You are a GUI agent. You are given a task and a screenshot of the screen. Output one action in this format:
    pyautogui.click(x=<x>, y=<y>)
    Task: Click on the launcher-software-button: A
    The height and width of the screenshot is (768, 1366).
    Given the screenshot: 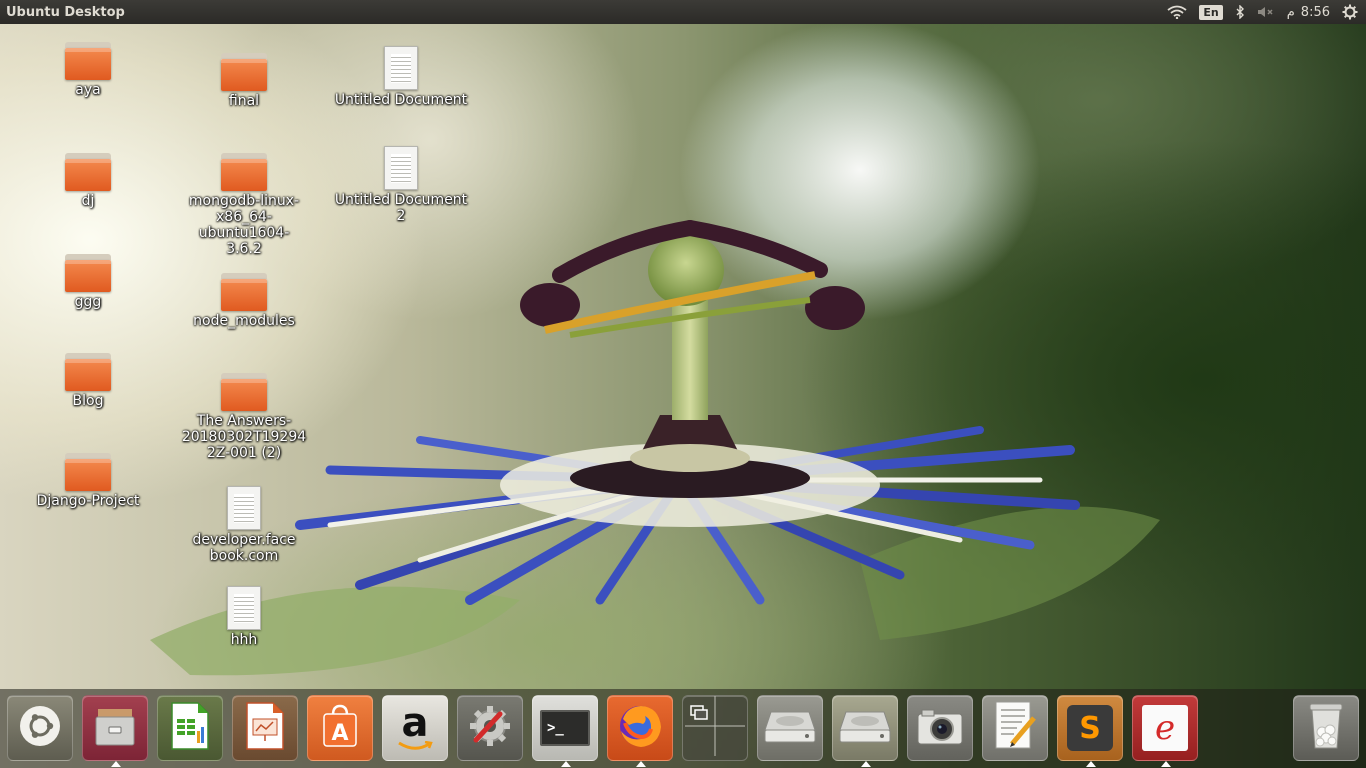 What is the action you would take?
    pyautogui.click(x=340, y=728)
    